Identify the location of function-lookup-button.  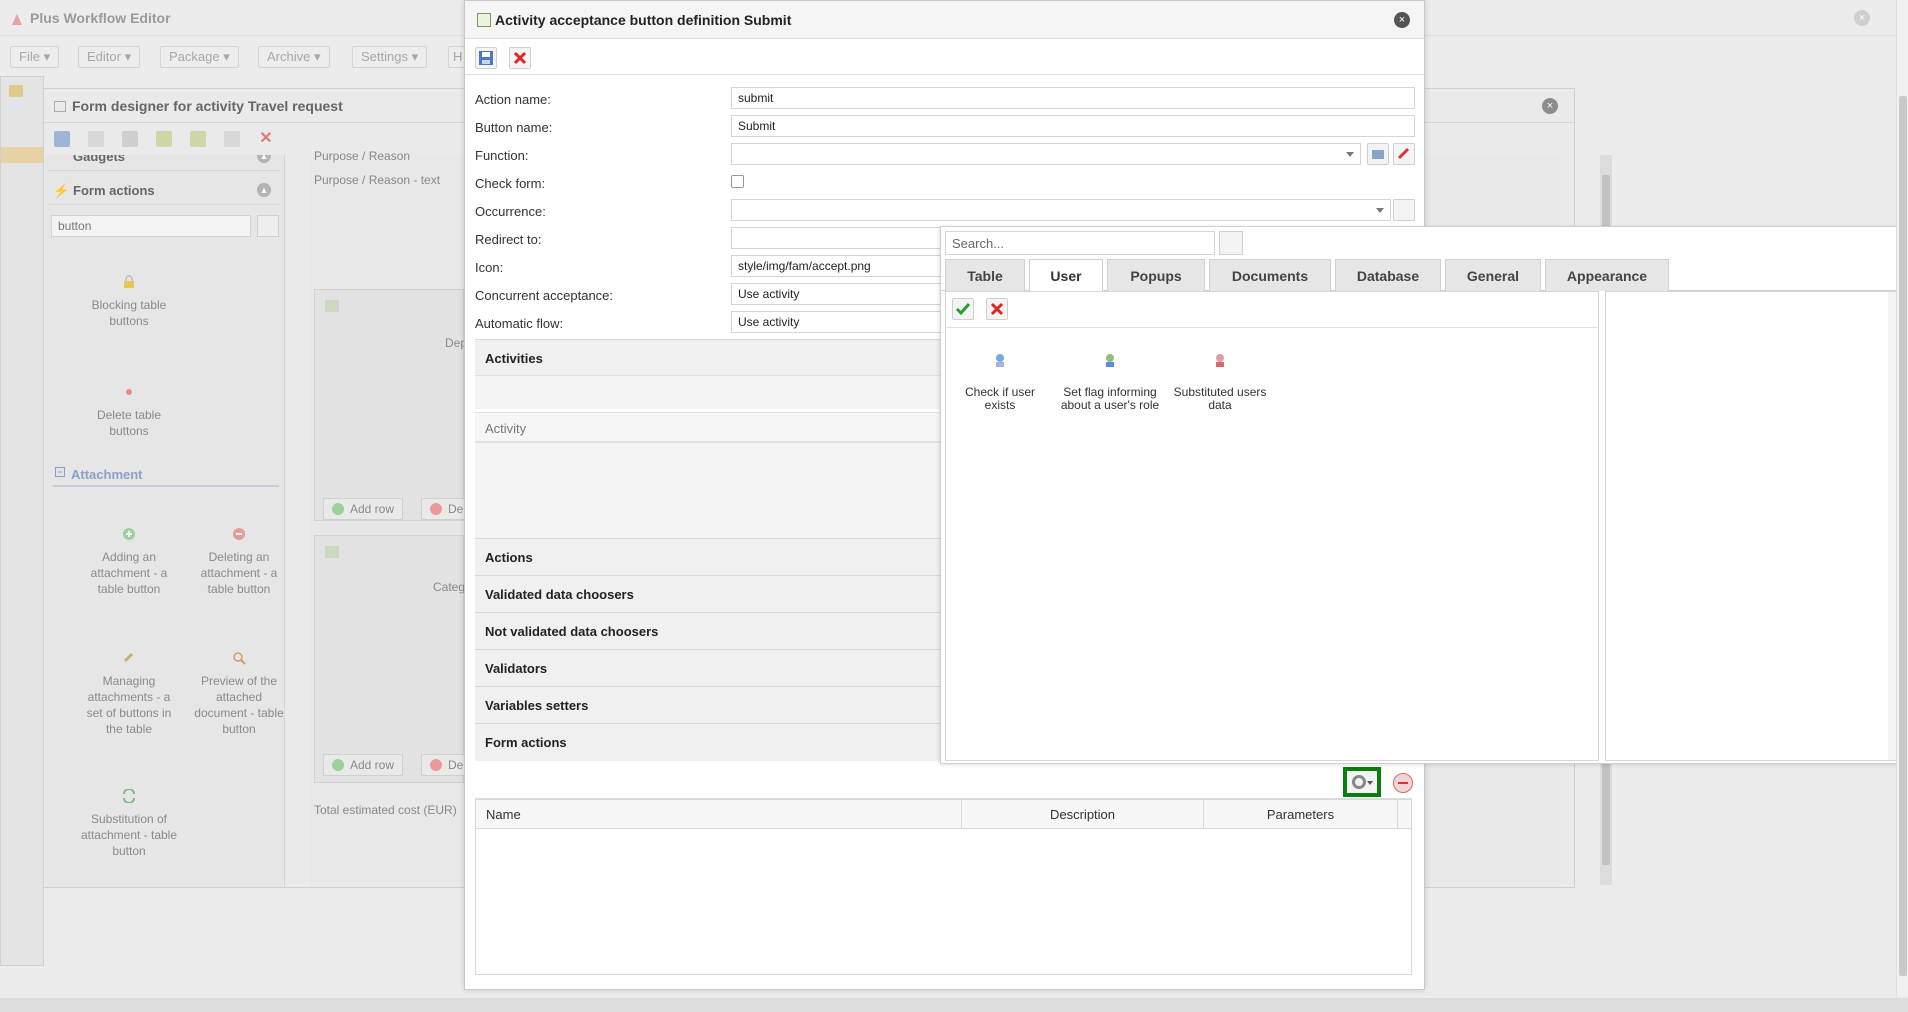
(1378, 154).